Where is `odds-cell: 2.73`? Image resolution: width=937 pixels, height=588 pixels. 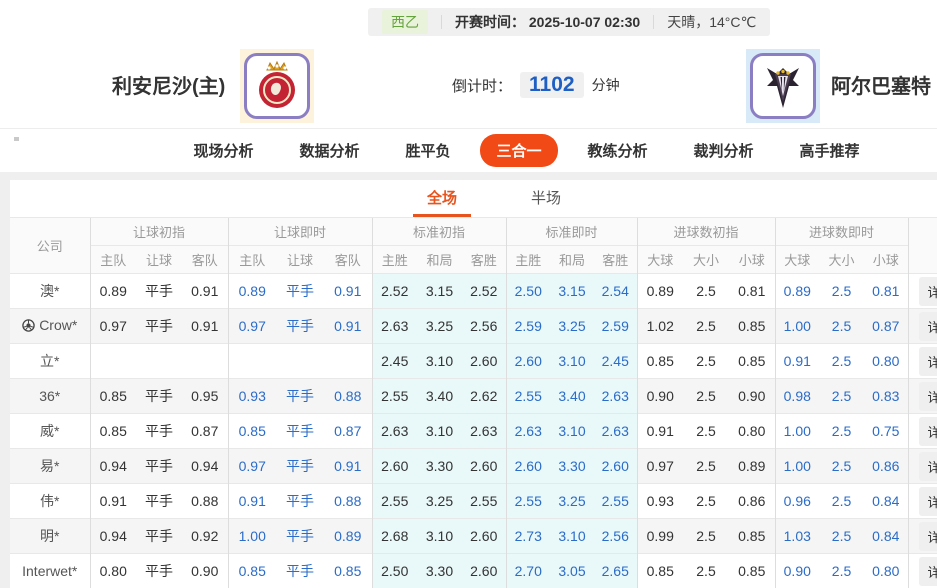
odds-cell: 2.73 is located at coordinates (527, 536).